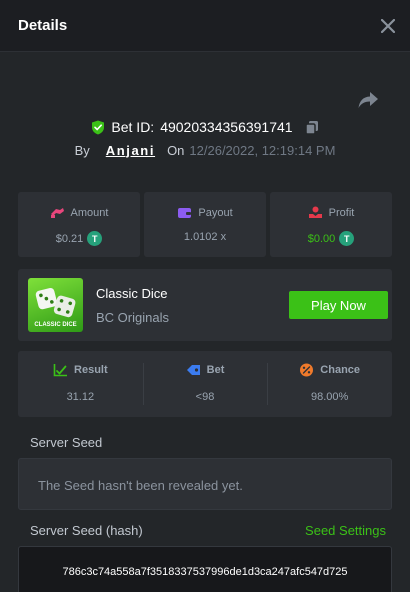 This screenshot has height=592, width=410. What do you see at coordinates (368, 100) in the screenshot?
I see `share-icon` at bounding box center [368, 100].